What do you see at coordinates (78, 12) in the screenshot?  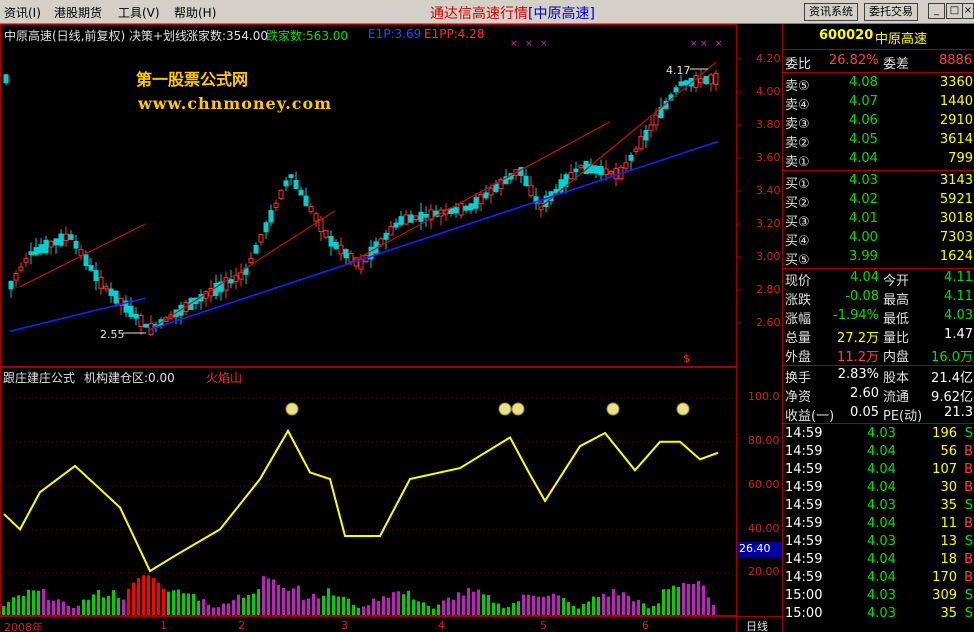 I see `menu-hk-futures: 港股期货` at bounding box center [78, 12].